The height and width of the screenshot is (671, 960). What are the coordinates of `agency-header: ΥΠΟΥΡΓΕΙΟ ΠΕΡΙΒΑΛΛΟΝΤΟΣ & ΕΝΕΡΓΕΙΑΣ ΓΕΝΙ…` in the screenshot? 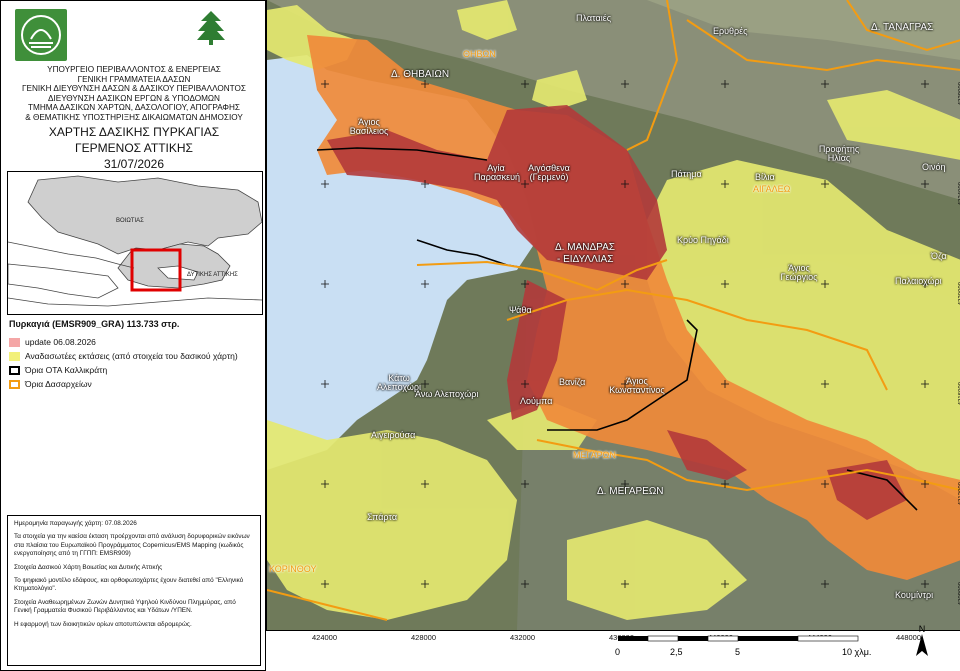 It's located at (134, 94).